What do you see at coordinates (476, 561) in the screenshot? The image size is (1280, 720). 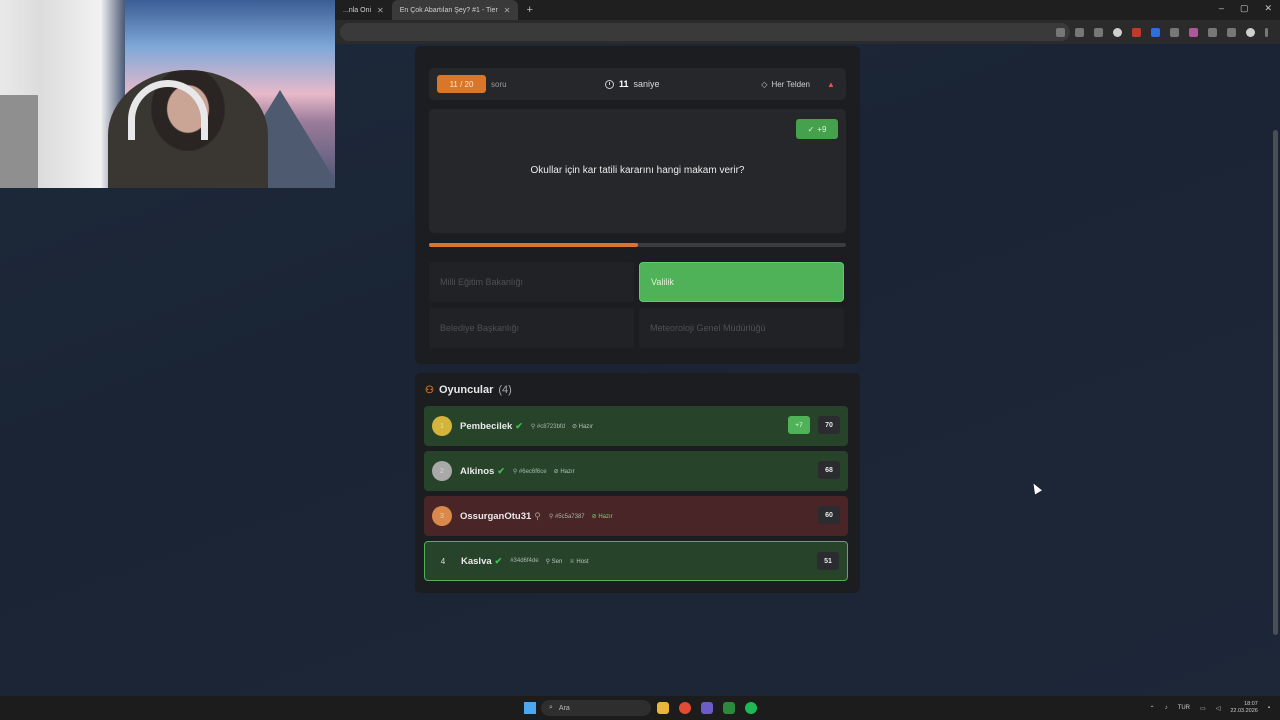 I see `player-name: Kaslva` at bounding box center [476, 561].